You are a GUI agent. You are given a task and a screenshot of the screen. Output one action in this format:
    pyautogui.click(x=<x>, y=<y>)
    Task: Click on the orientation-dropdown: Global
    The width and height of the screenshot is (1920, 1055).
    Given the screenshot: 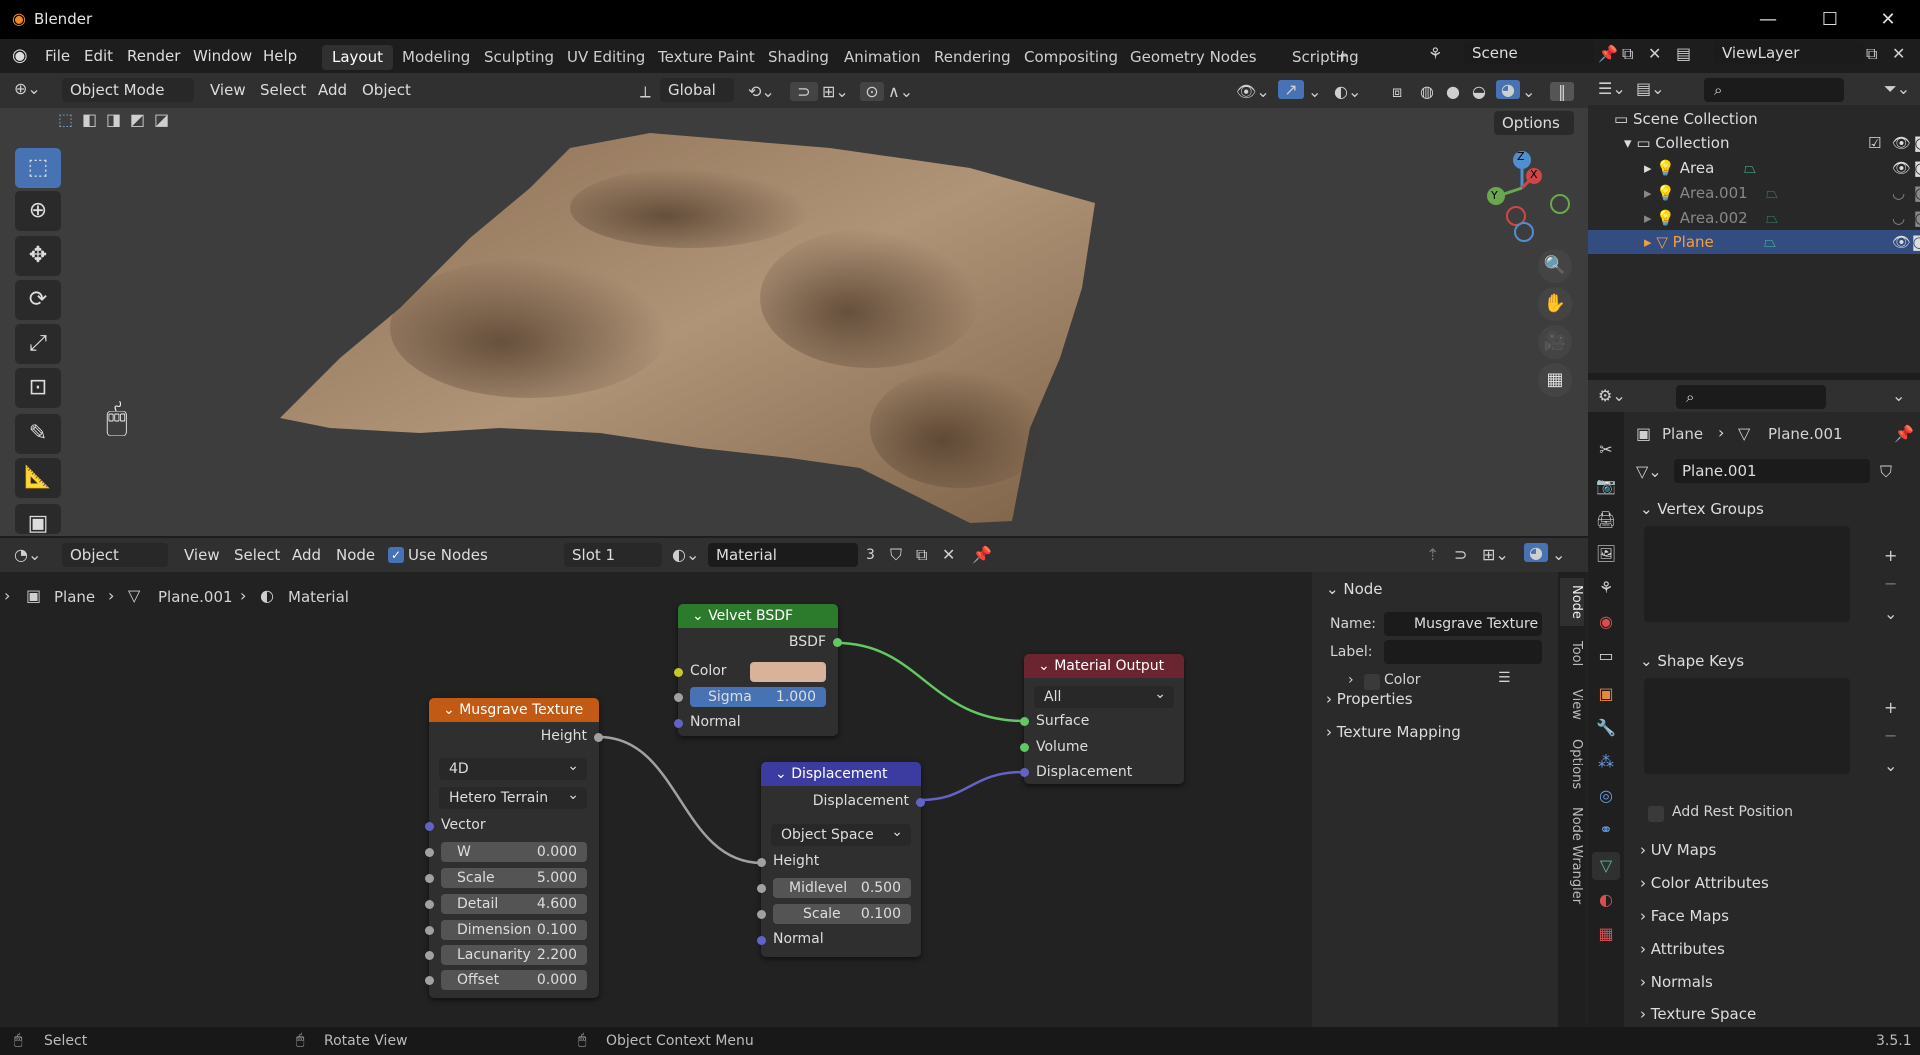 What is the action you would take?
    pyautogui.click(x=697, y=90)
    